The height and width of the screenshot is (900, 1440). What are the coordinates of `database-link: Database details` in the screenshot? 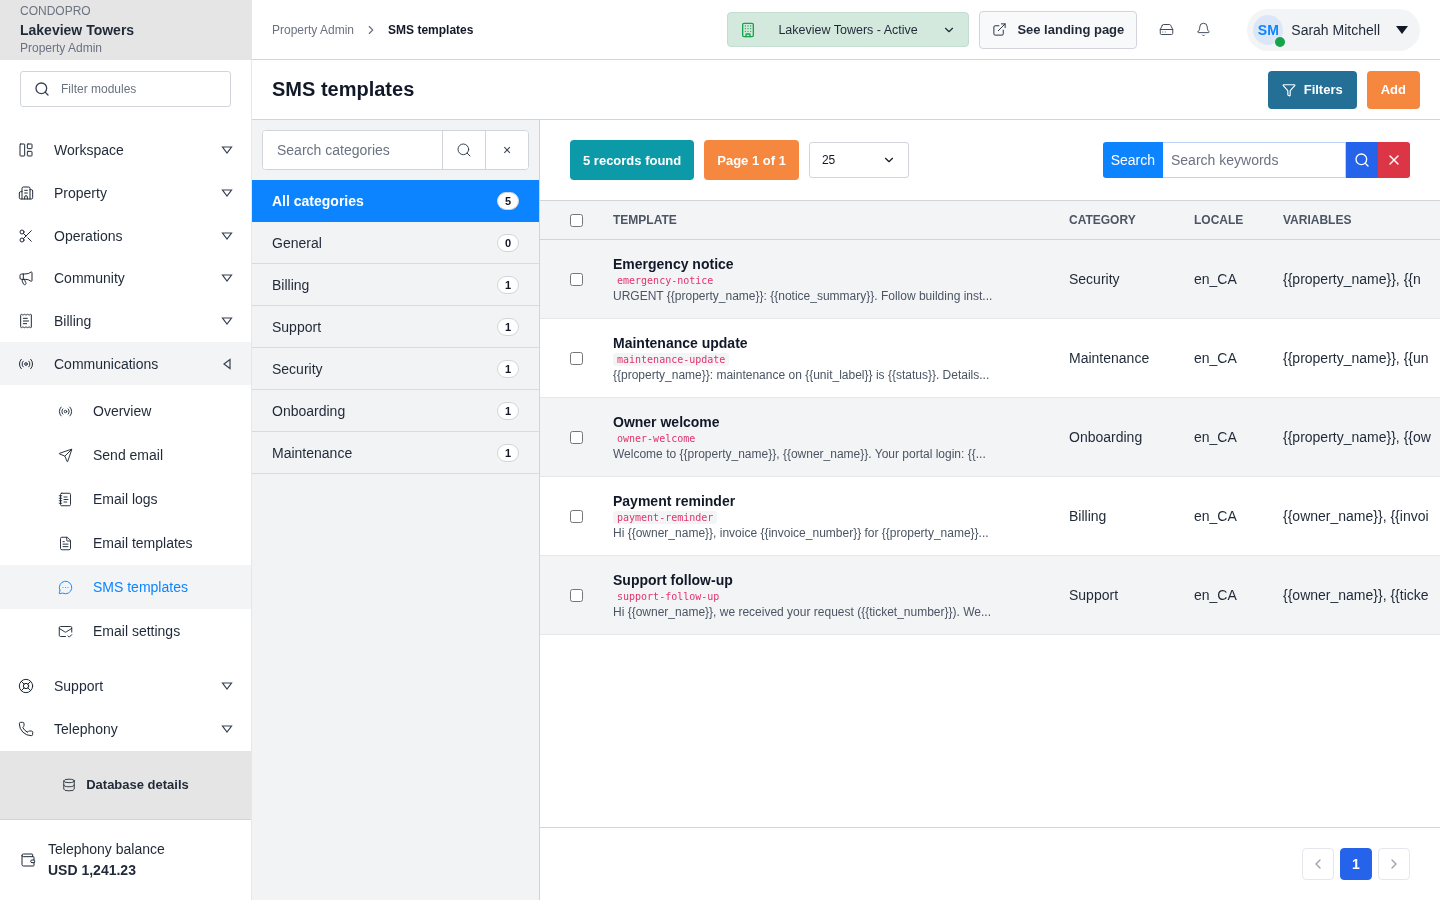 It's located at (137, 785).